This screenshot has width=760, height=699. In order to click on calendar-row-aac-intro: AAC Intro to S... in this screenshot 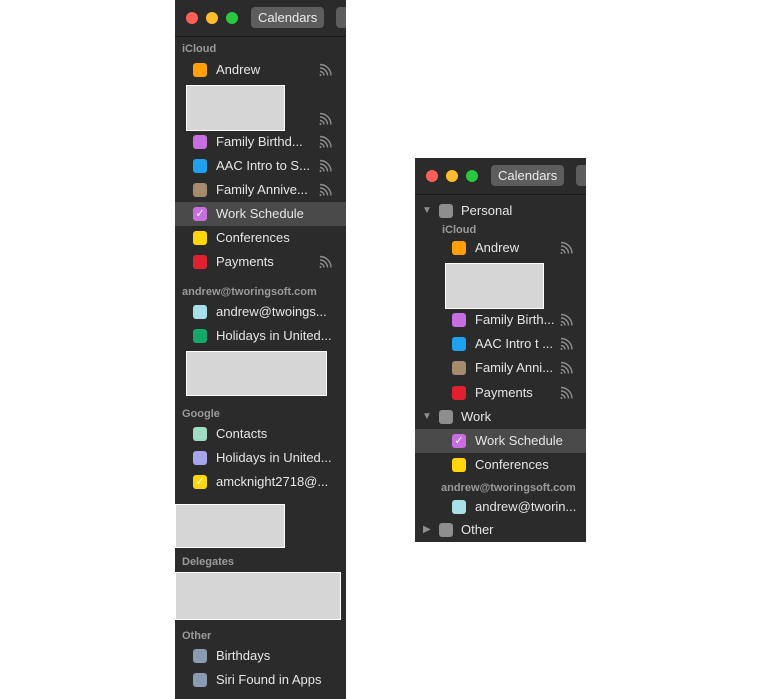, I will do `click(260, 166)`.